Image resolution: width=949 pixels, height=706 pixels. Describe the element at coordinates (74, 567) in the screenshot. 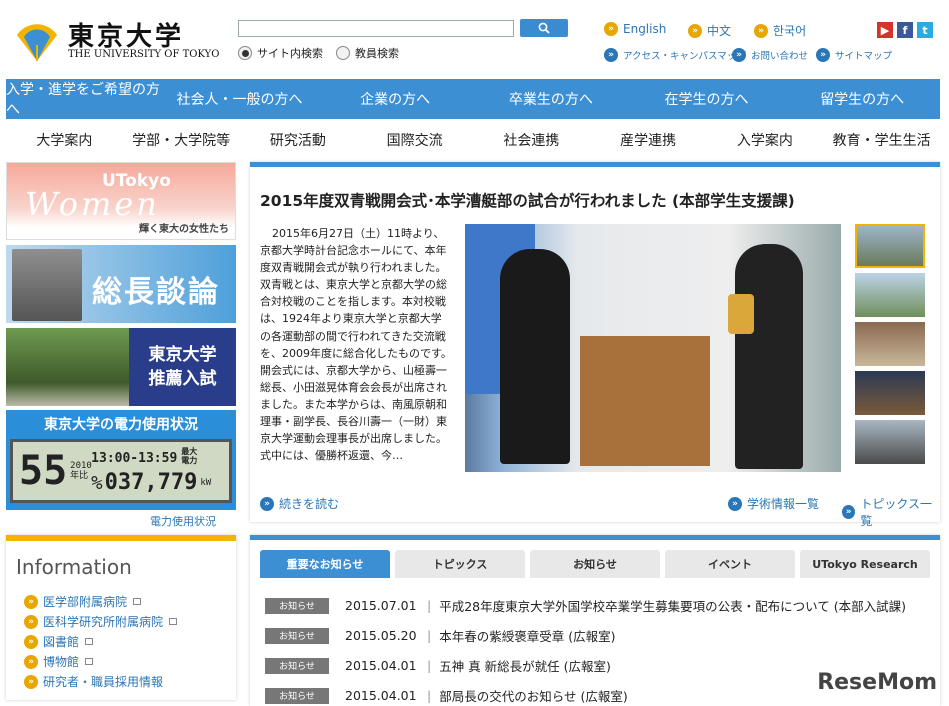

I see `information-title: Information` at that location.